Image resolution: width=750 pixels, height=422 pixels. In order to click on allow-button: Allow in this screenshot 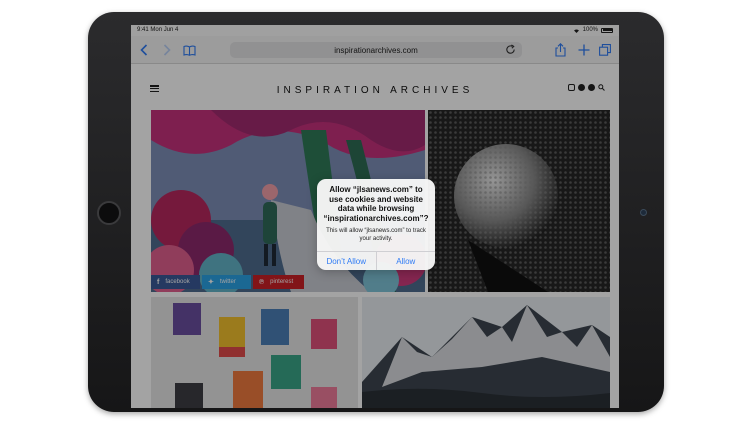, I will do `click(405, 261)`.